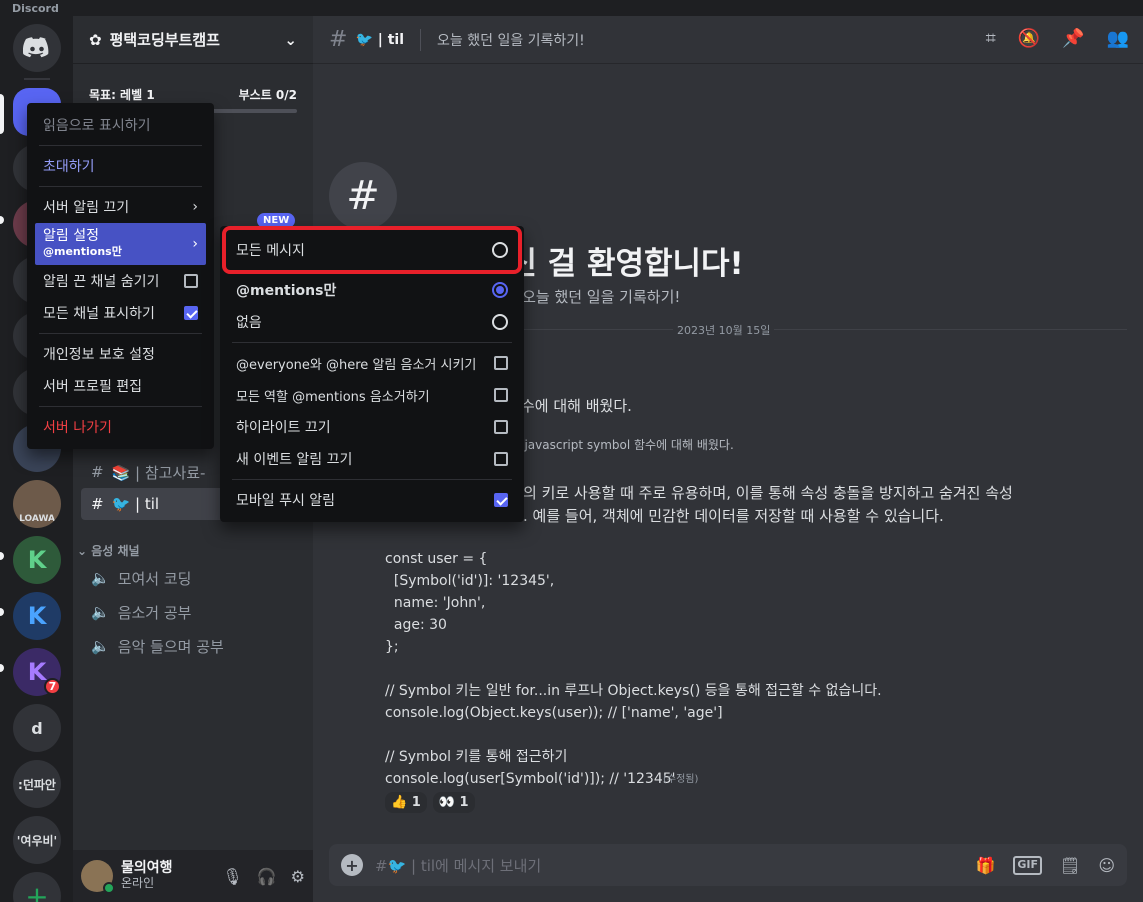  What do you see at coordinates (372, 322) in the screenshot?
I see `option-nothing: 없음` at bounding box center [372, 322].